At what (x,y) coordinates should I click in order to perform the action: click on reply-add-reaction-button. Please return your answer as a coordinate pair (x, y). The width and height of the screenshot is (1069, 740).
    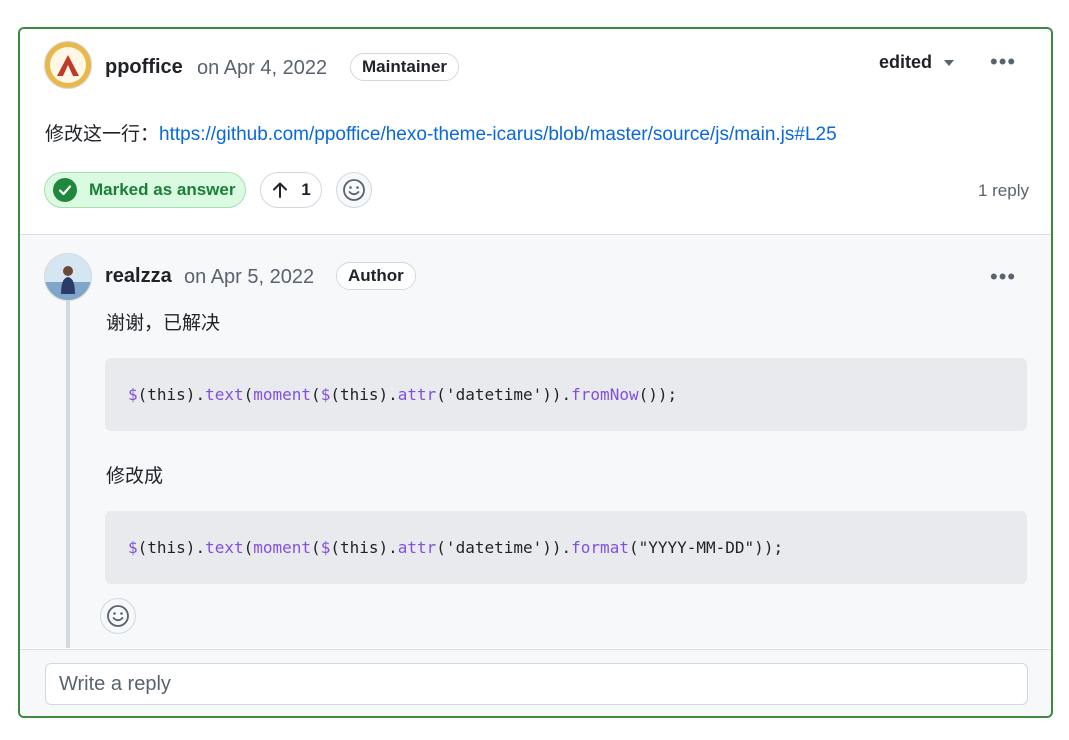
    Looking at the image, I should click on (118, 616).